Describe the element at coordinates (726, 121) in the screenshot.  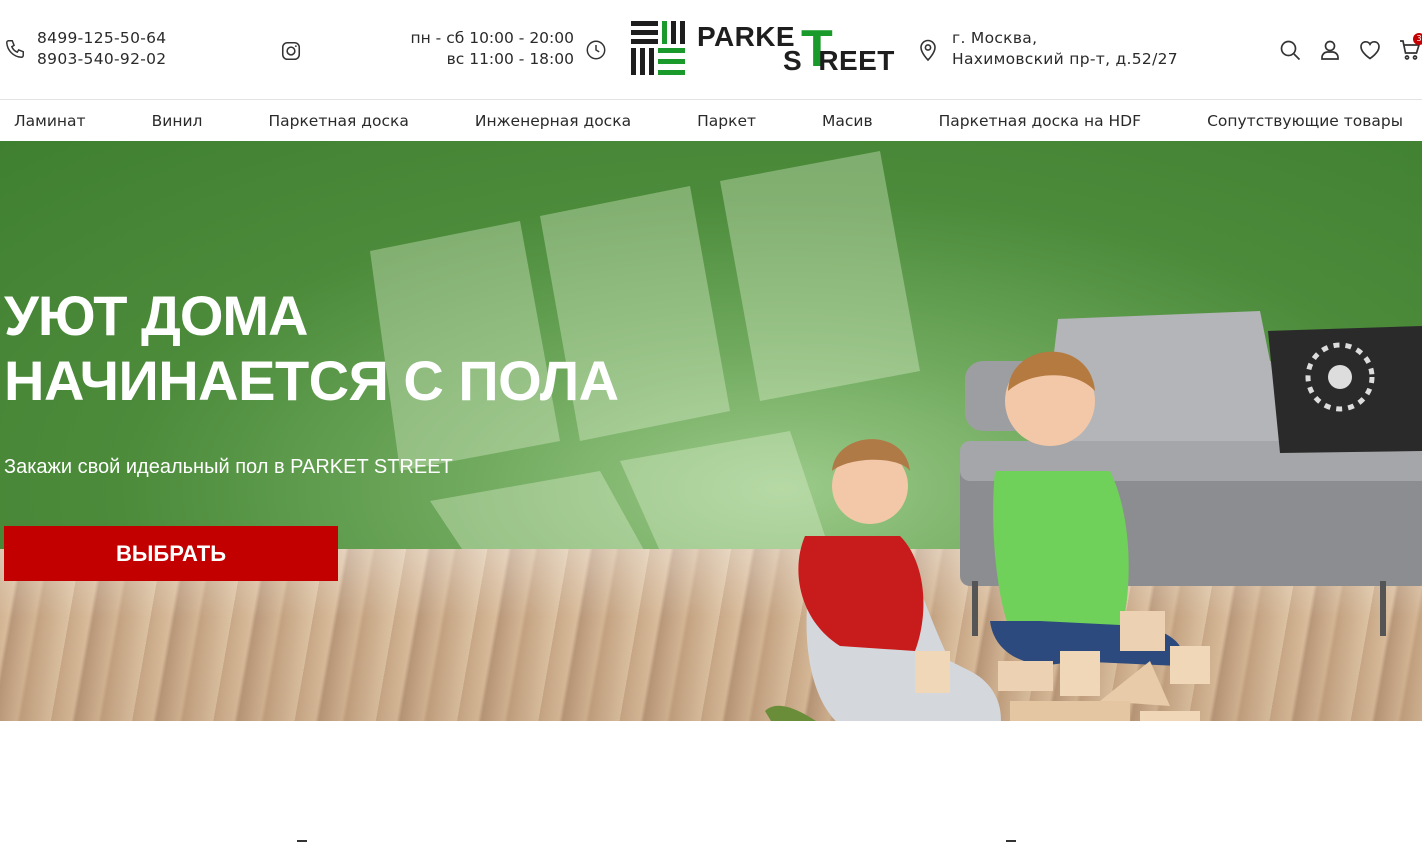
I see `nav-item-parquet: Паркет` at that location.